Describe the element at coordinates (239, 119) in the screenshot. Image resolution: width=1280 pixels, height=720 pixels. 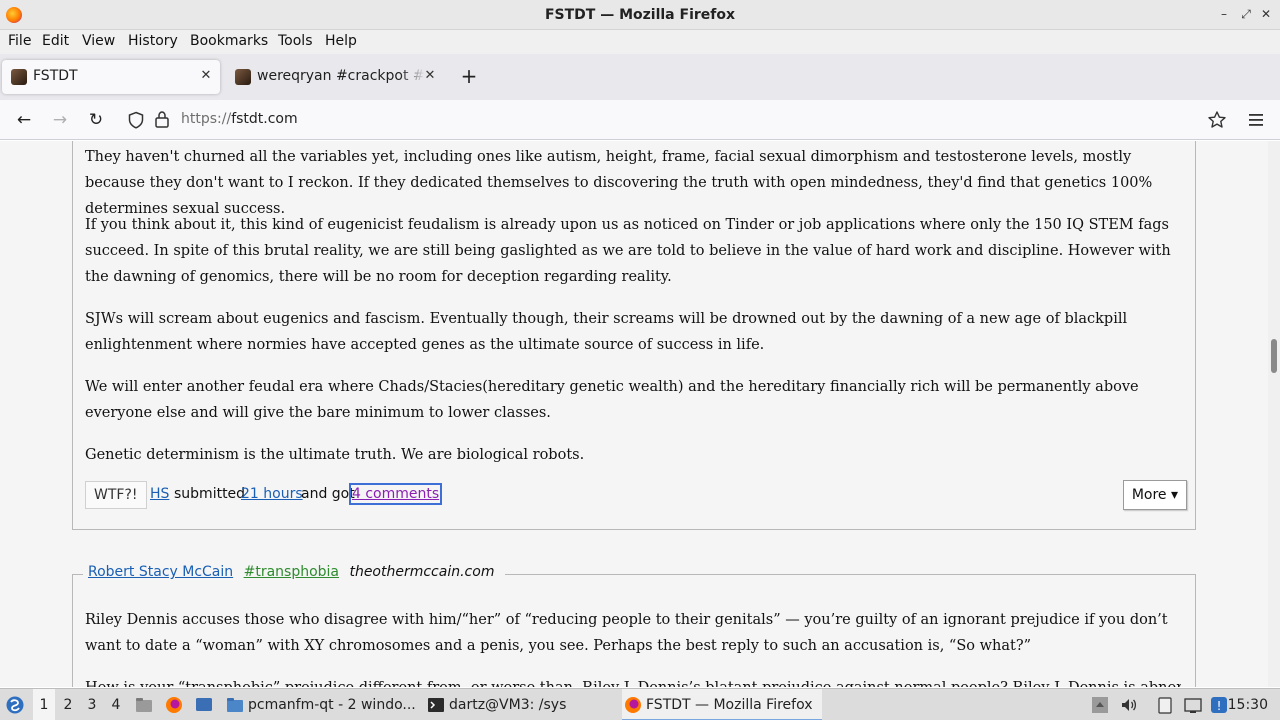
I see `url-text: https://fstdt.com` at that location.